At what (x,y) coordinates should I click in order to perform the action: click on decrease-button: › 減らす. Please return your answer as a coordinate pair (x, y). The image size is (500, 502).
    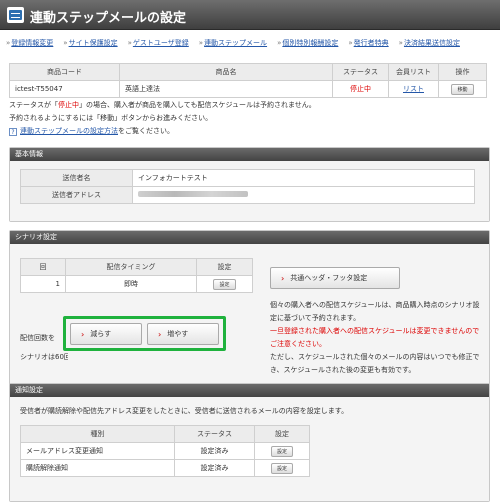
    Looking at the image, I should click on (106, 334).